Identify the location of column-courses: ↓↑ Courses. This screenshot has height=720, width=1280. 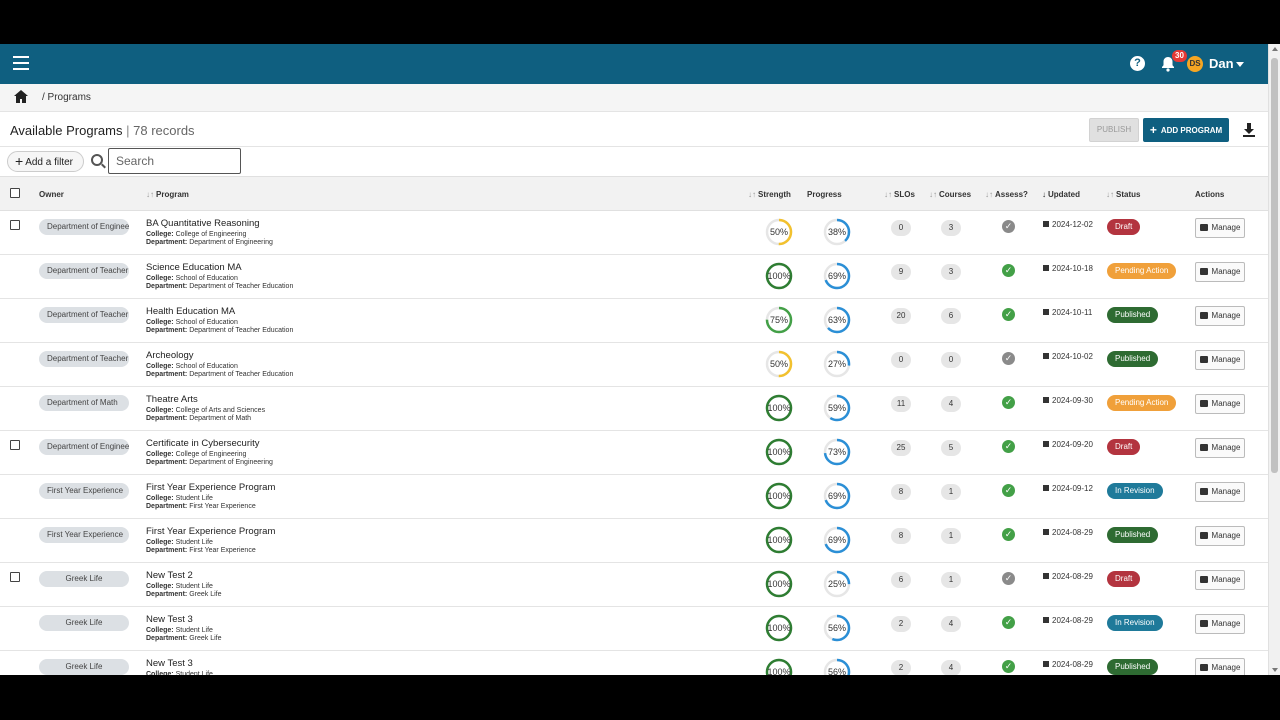
(950, 194).